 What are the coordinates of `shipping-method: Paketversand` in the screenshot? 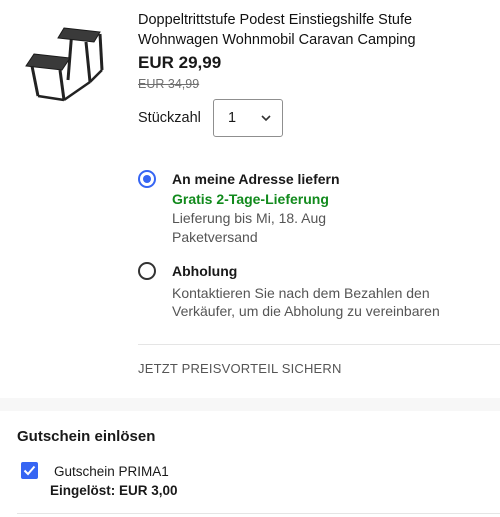 It's located at (215, 237).